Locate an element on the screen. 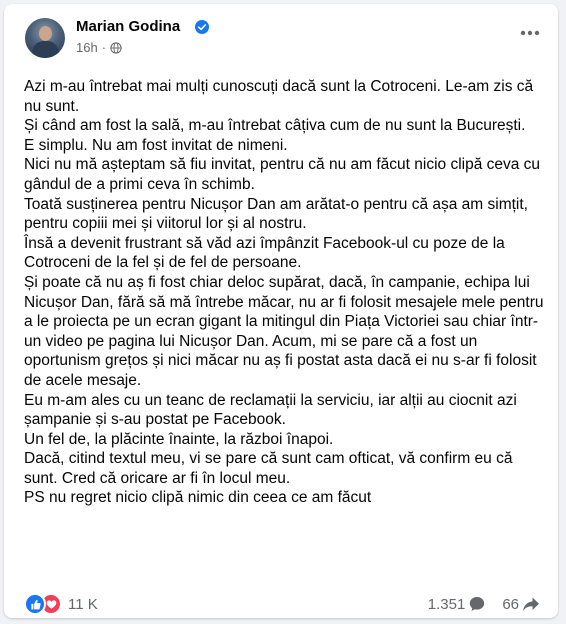 Image resolution: width=566 pixels, height=624 pixels. reaction-count: 11 K is located at coordinates (83, 604).